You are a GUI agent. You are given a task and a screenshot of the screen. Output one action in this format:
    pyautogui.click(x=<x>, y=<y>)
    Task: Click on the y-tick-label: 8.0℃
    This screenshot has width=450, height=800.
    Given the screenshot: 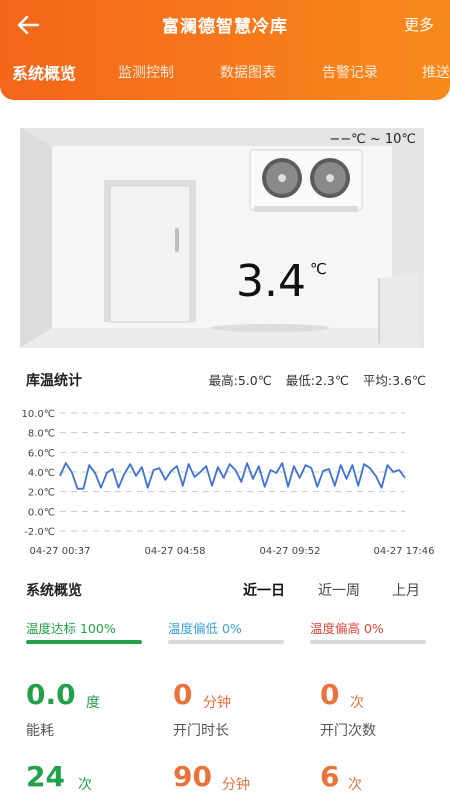 What is the action you would take?
    pyautogui.click(x=41, y=434)
    